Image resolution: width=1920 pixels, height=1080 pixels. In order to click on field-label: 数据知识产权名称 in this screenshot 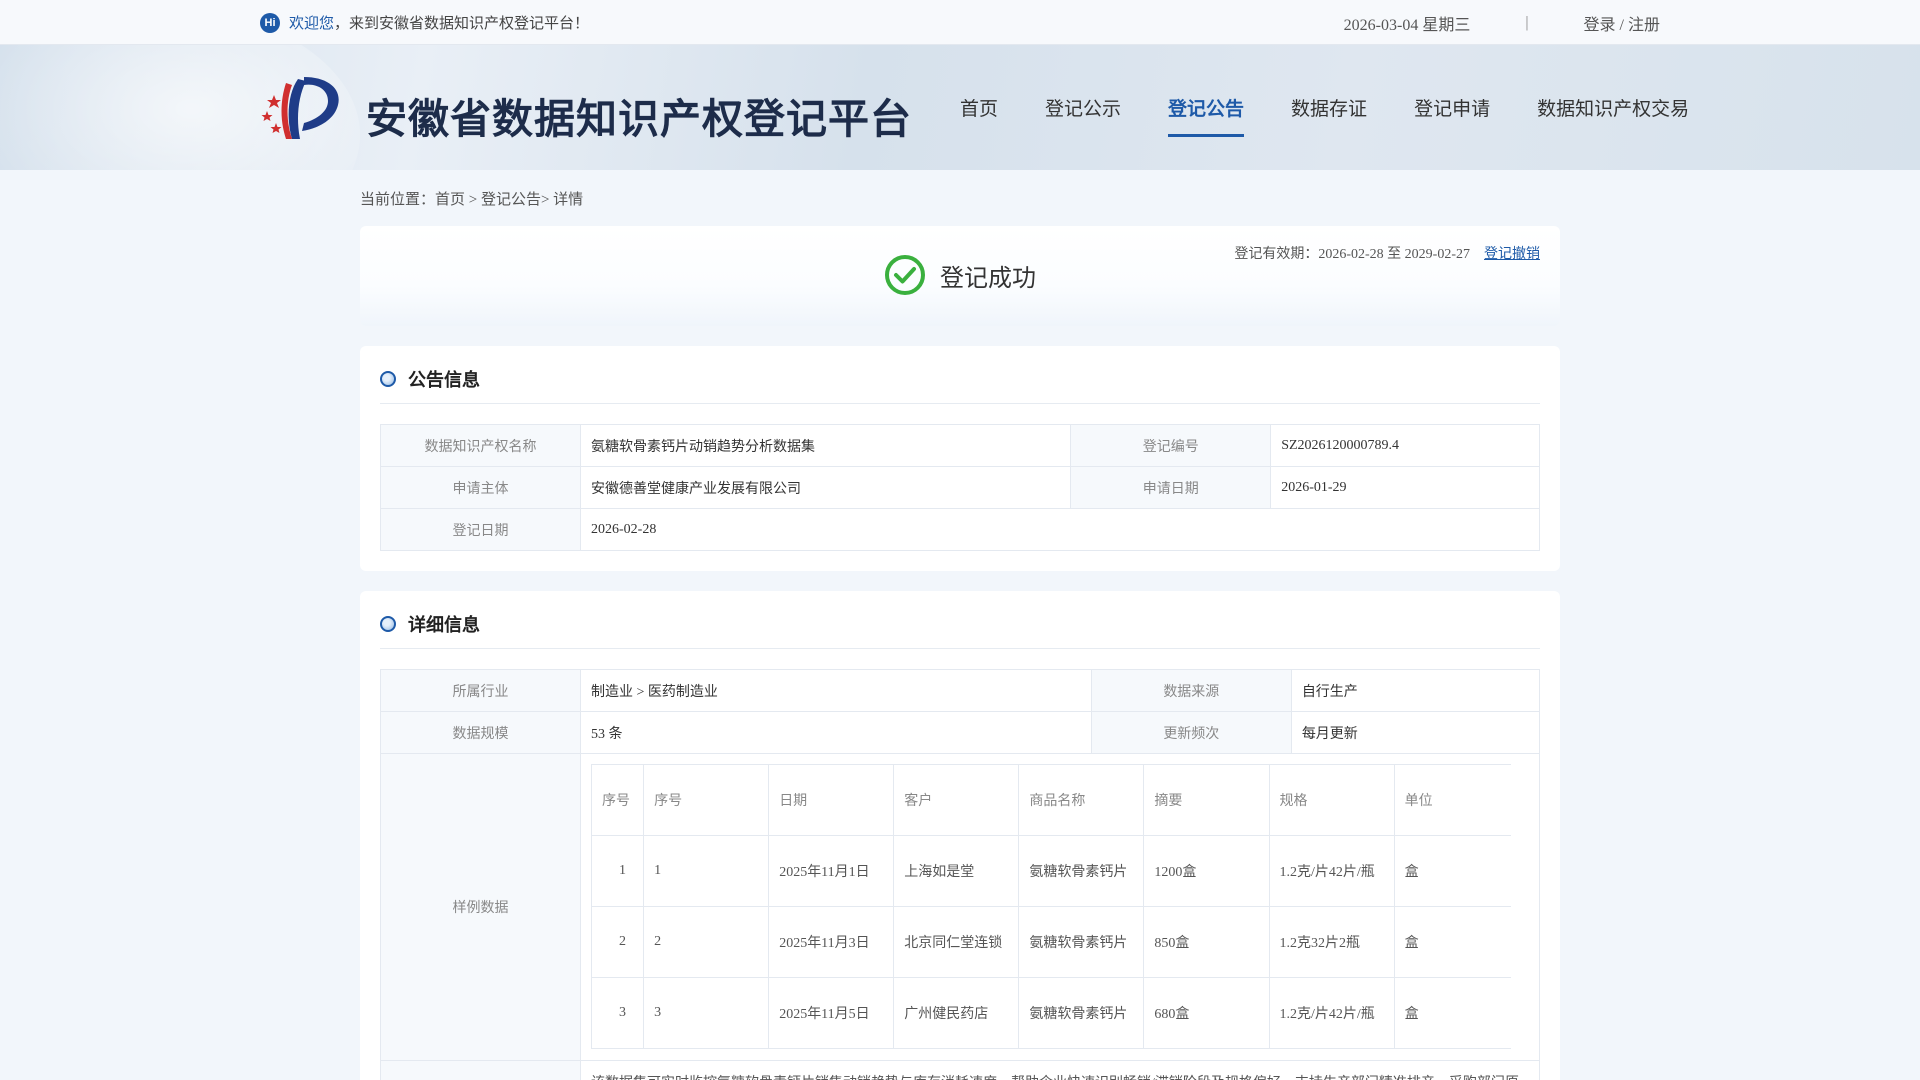, I will do `click(480, 445)`.